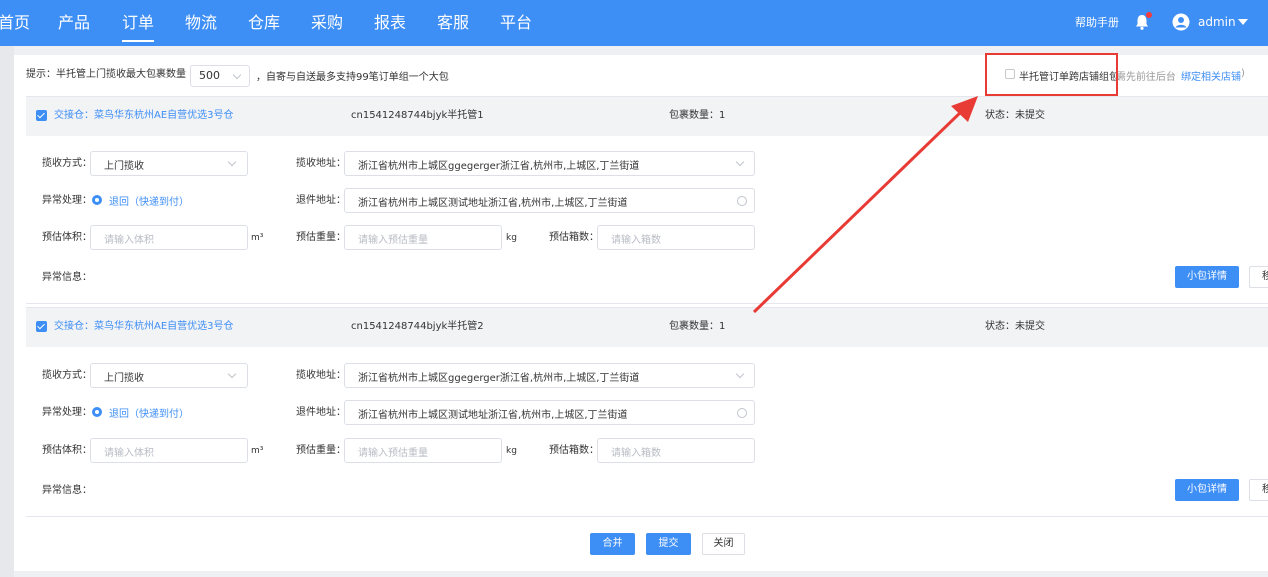  What do you see at coordinates (1243, 22) in the screenshot?
I see `user-dropdown-icon` at bounding box center [1243, 22].